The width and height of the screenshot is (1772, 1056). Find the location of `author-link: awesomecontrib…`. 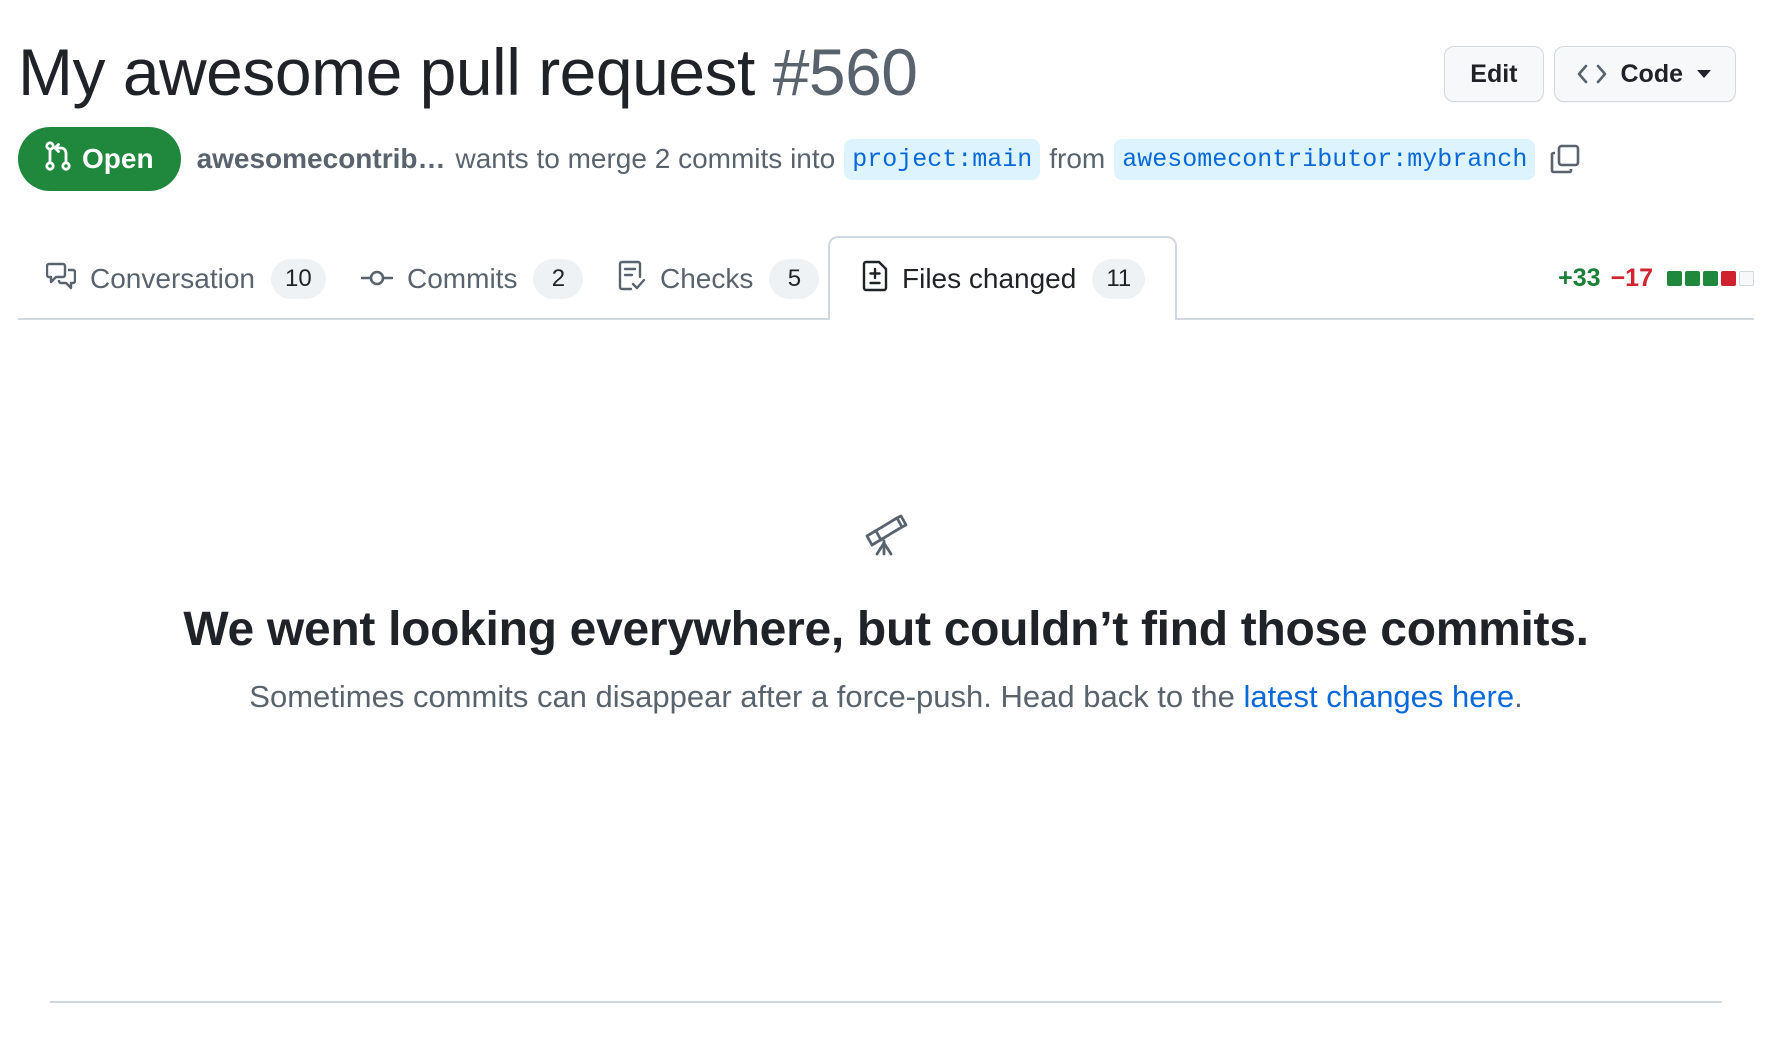

author-link: awesomecontrib… is located at coordinates (321, 159).